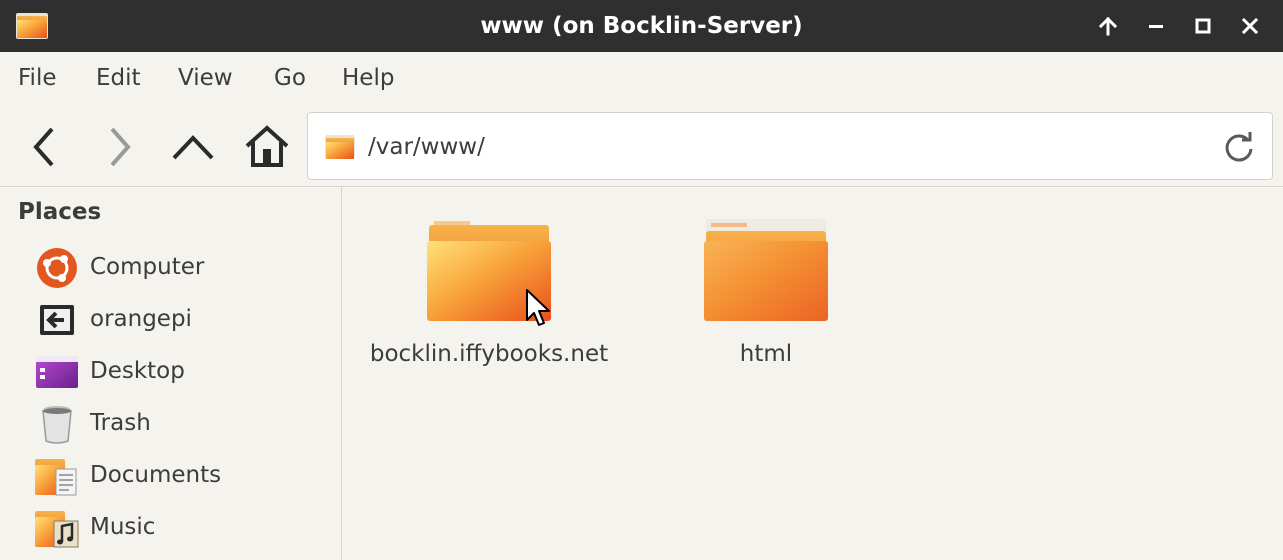 Image resolution: width=1283 pixels, height=560 pixels. I want to click on close-icon, so click(1250, 26).